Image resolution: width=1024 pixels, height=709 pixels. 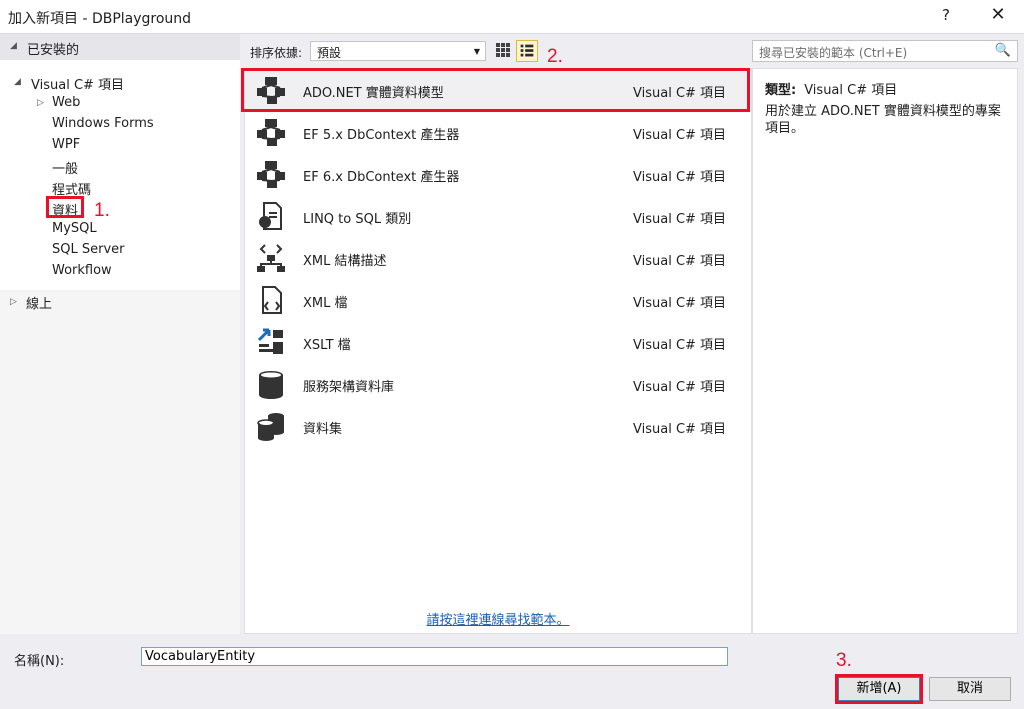 I want to click on template-toolbar: 排序依據: 預設 ▼, so click(x=498, y=51).